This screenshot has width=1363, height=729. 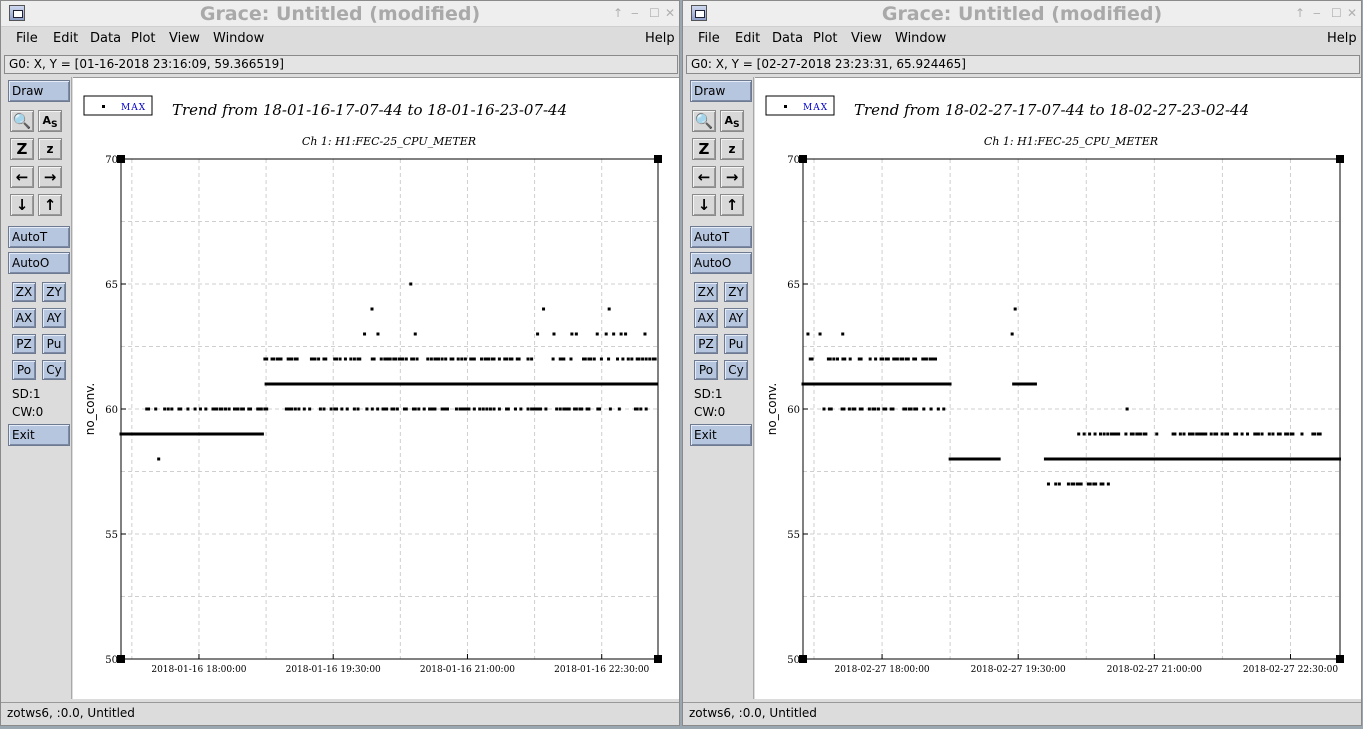 What do you see at coordinates (785, 106) in the screenshot?
I see `legend-marker` at bounding box center [785, 106].